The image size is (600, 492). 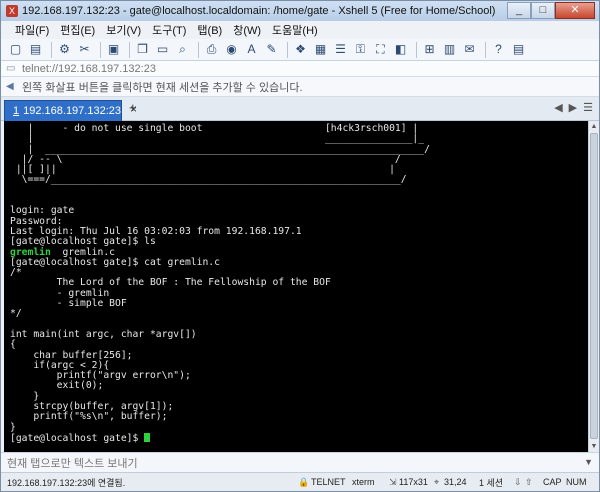 I want to click on paste-icon: ▭, so click(x=162, y=49).